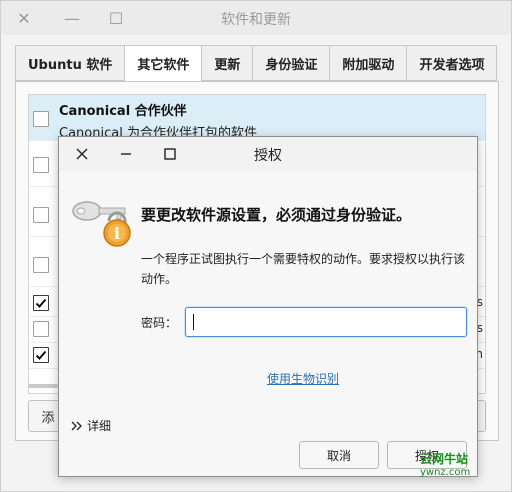 This screenshot has height=492, width=512. What do you see at coordinates (123, 111) in the screenshot?
I see `source-title: Canonical 合作伙伴` at bounding box center [123, 111].